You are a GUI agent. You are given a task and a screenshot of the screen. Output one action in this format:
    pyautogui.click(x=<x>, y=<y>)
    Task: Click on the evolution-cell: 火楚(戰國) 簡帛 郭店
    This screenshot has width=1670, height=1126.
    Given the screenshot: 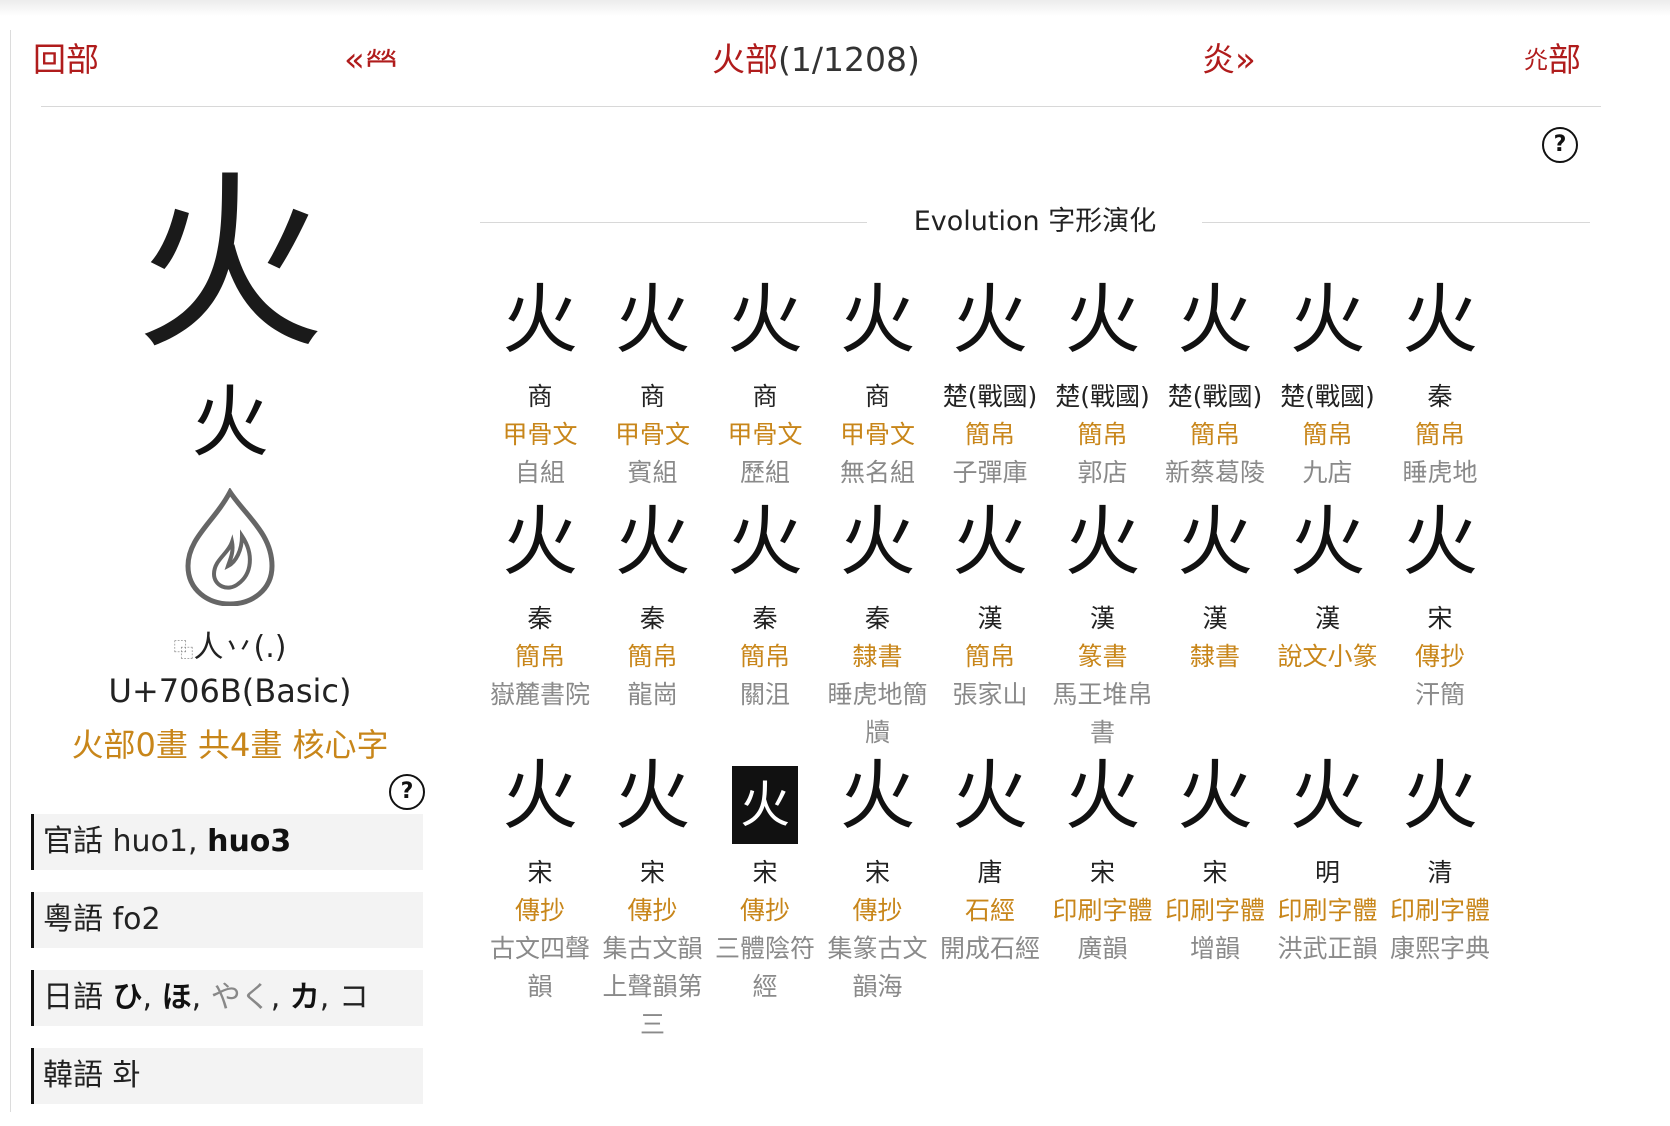 What is the action you would take?
    pyautogui.click(x=1103, y=381)
    